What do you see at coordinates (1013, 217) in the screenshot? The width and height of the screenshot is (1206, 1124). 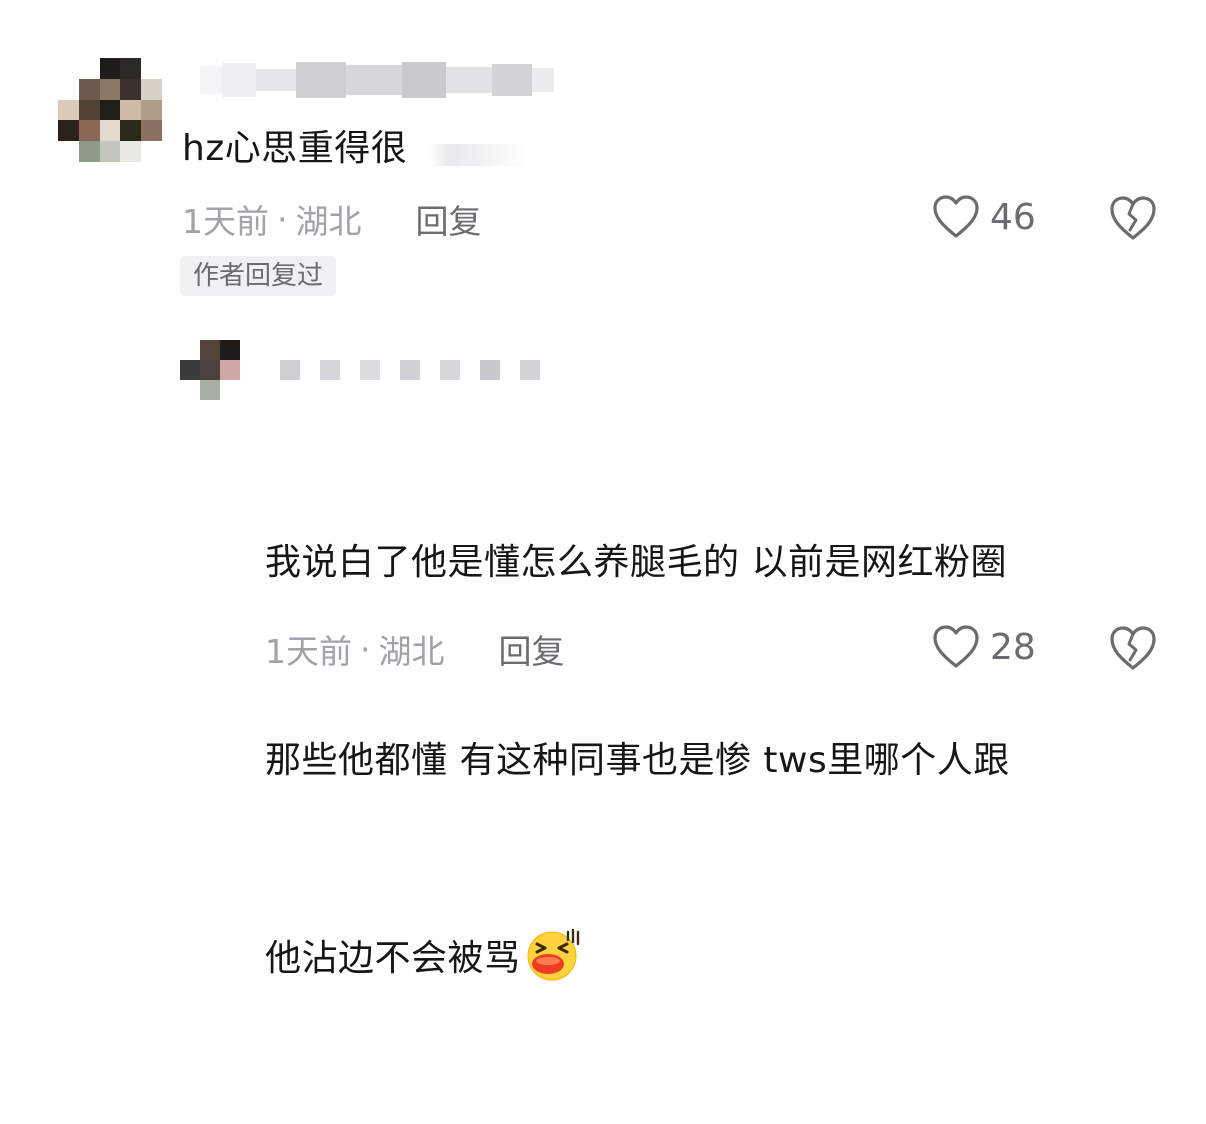 I see `like-count: 46` at bounding box center [1013, 217].